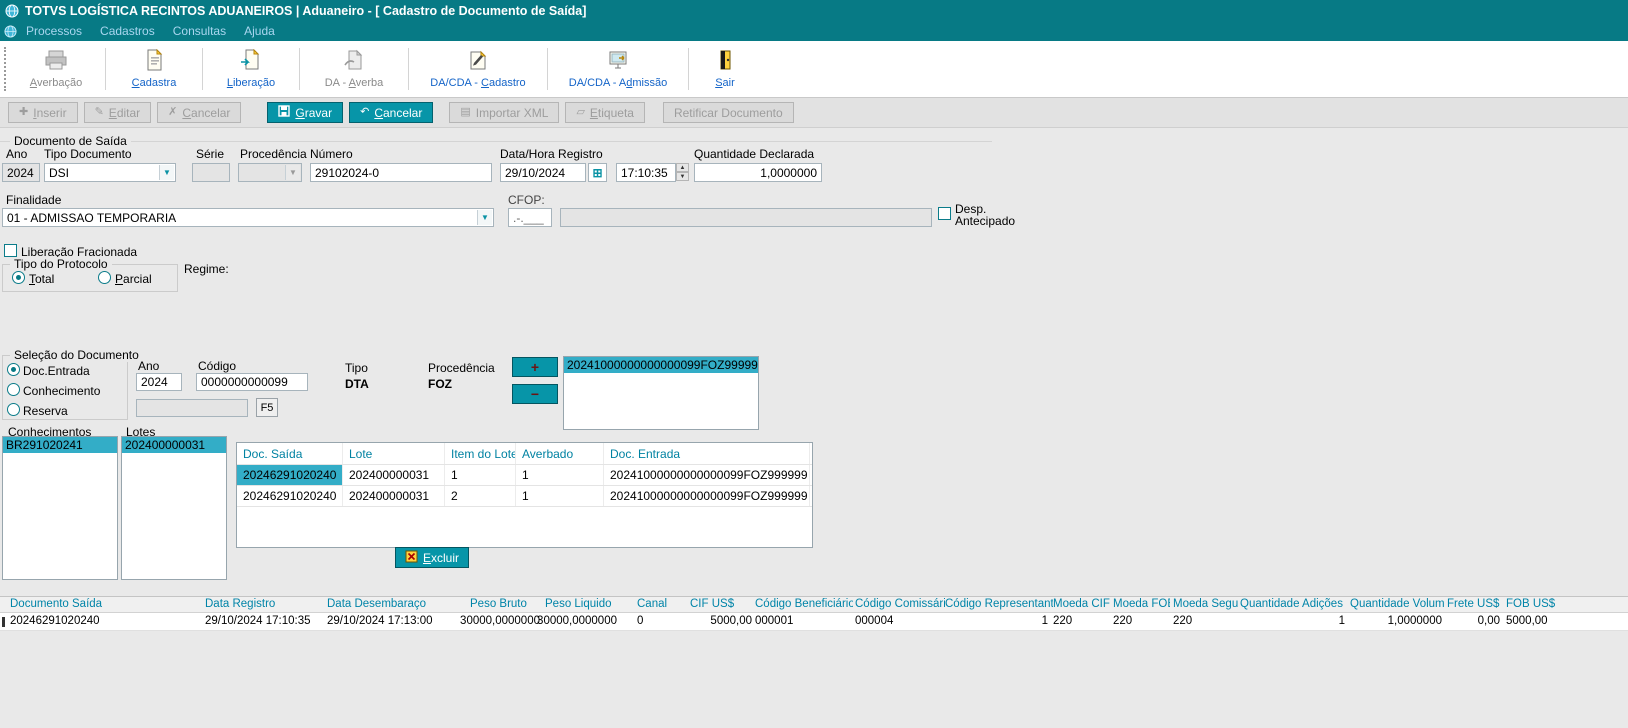 Image resolution: width=1628 pixels, height=728 pixels. What do you see at coordinates (12, 11) in the screenshot?
I see `globe-icon` at bounding box center [12, 11].